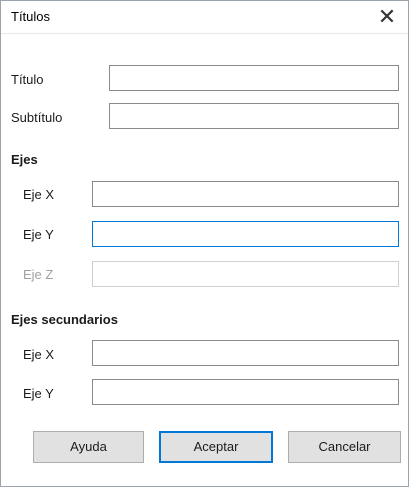  I want to click on eje-x-secundario-label: Eje X, so click(39, 354).